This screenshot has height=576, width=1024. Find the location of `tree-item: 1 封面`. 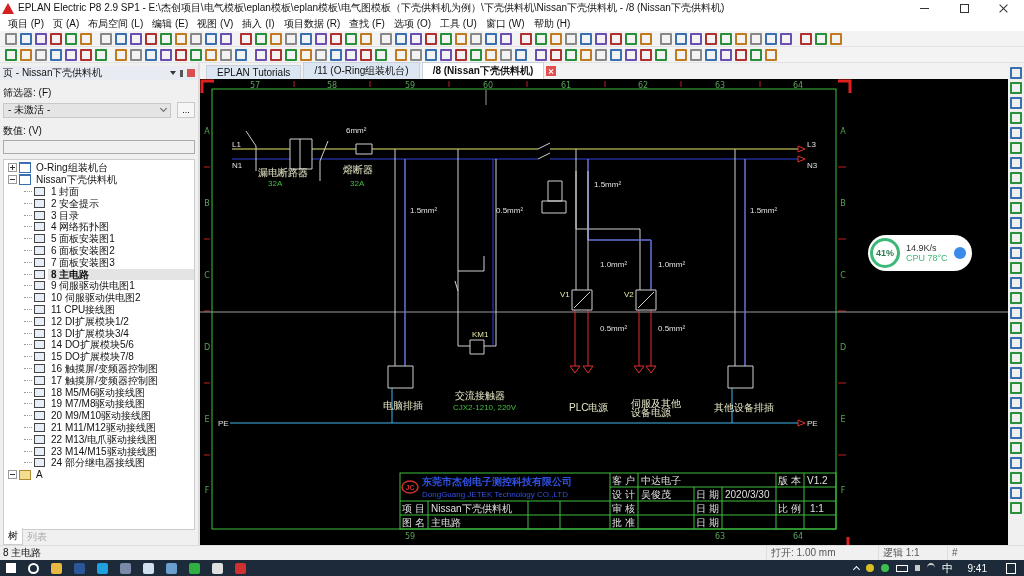

tree-item: 1 封面 is located at coordinates (65, 191).